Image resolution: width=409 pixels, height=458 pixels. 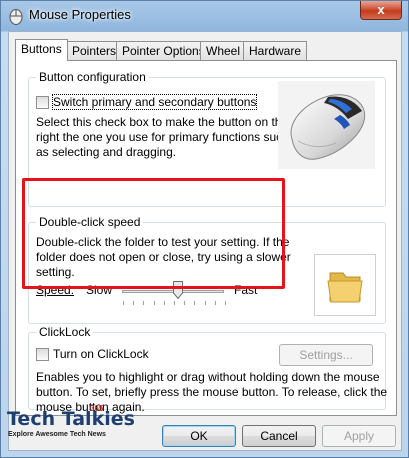 What do you see at coordinates (199, 436) in the screenshot?
I see `ok-button: OK` at bounding box center [199, 436].